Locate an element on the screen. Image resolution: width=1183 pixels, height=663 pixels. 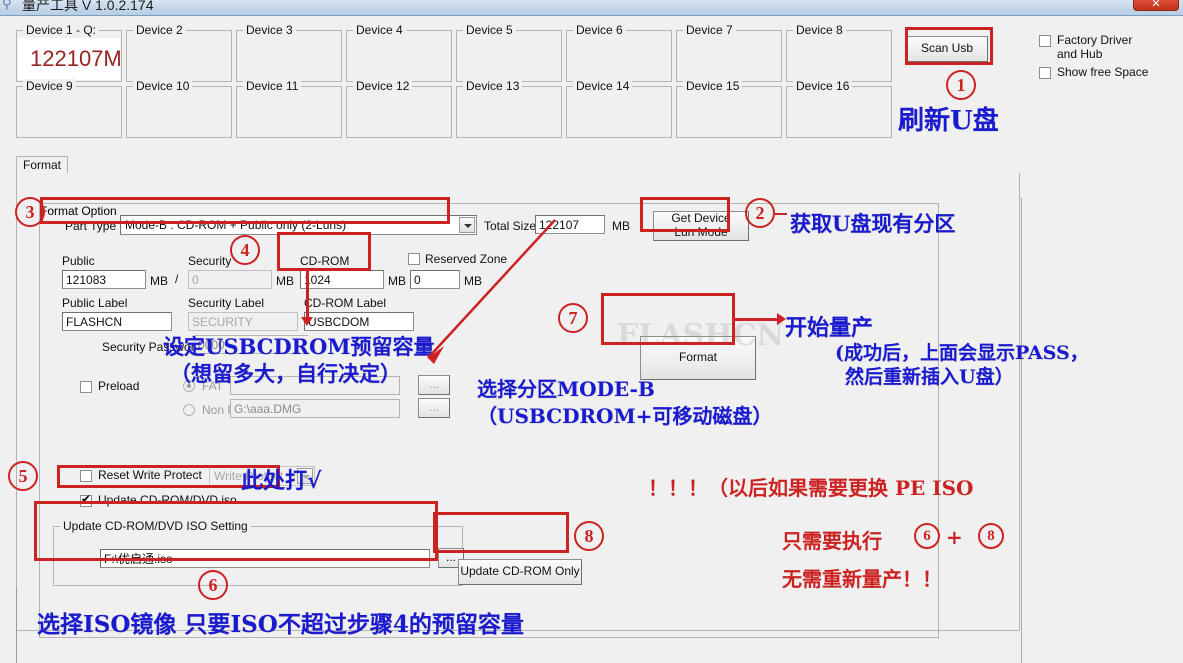
update-cdrom-iso-checkbox is located at coordinates (86, 499).